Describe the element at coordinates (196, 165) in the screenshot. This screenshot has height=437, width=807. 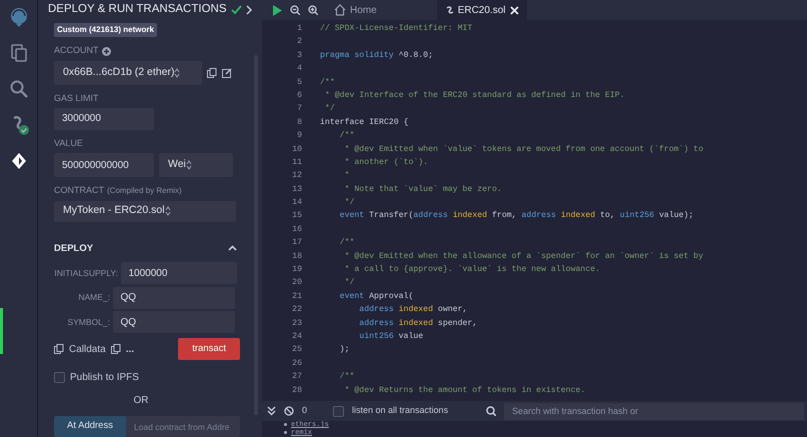
I see `unit-select: Wei` at that location.